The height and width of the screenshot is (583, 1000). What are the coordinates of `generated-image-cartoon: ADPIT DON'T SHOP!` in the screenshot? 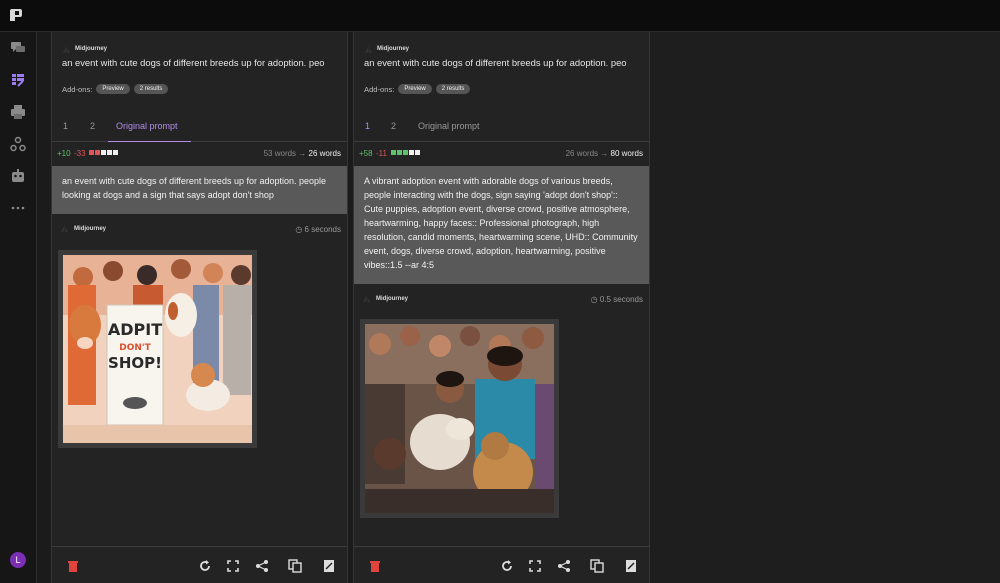 It's located at (157, 349).